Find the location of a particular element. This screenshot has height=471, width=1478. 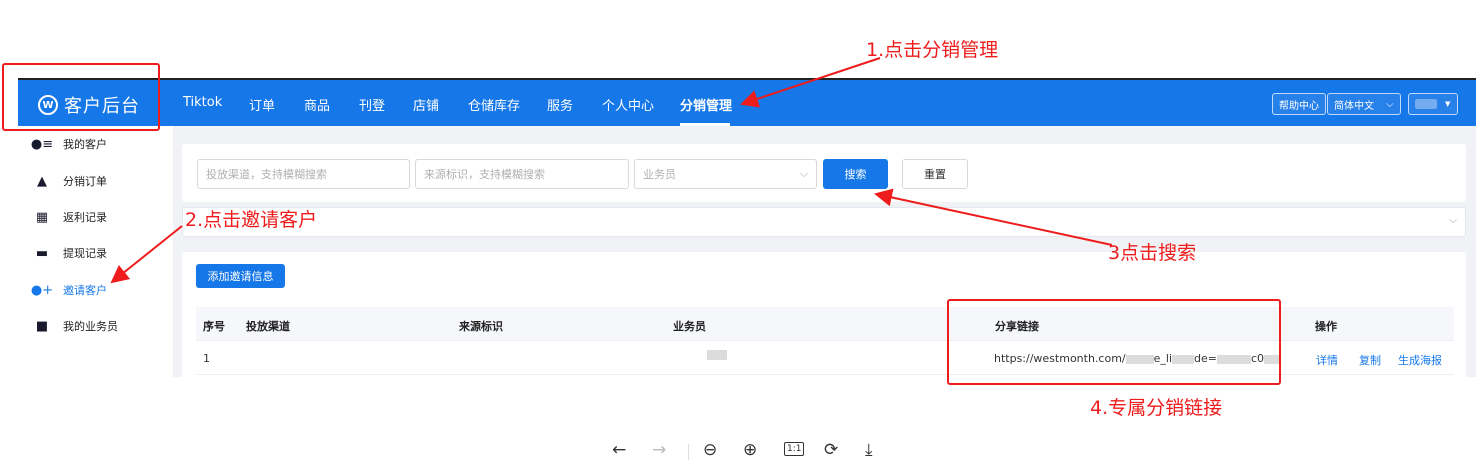

annotation-step4: 4.专属分销链接 is located at coordinates (1156, 408).